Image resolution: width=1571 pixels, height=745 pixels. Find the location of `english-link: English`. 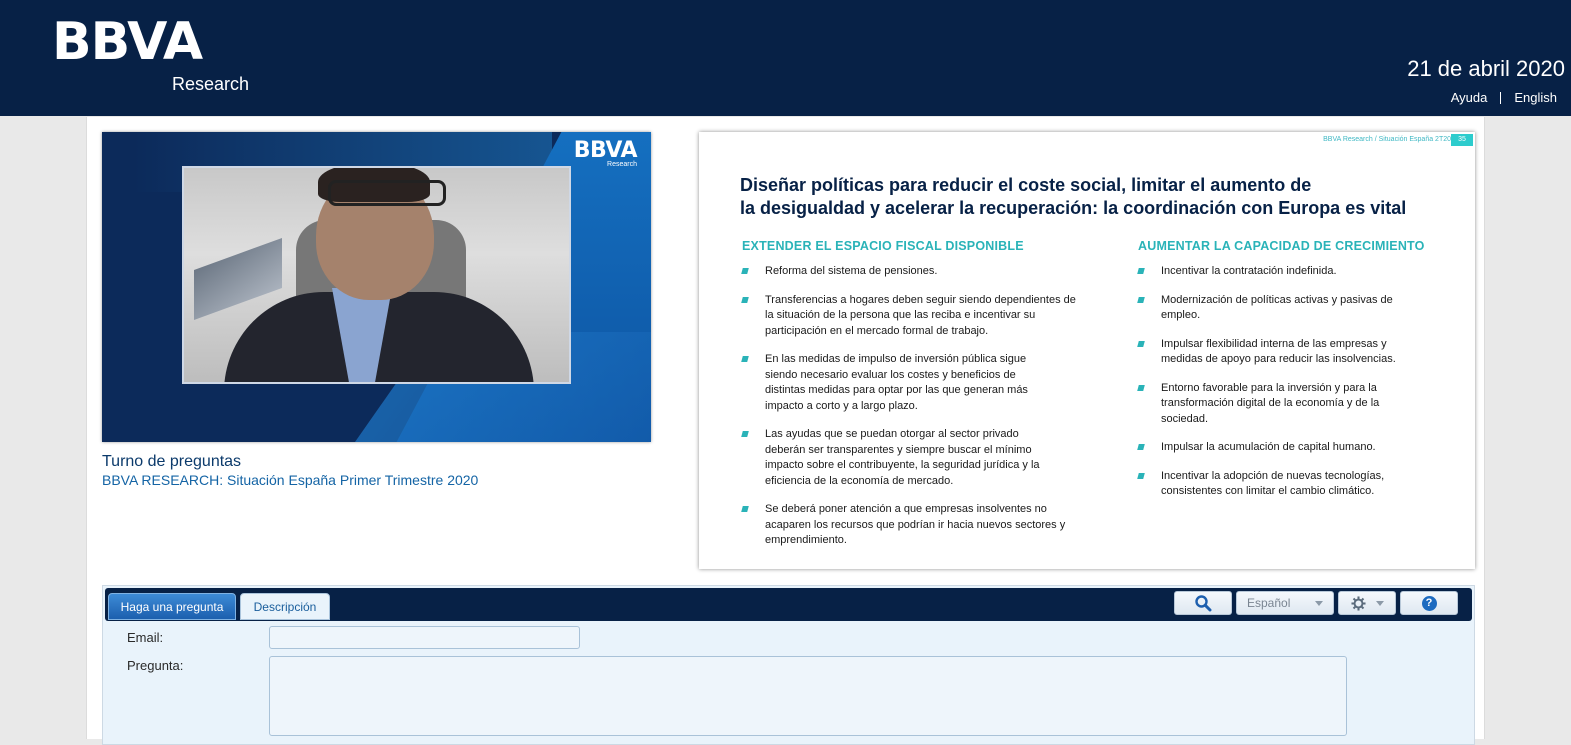

english-link: English is located at coordinates (1535, 97).